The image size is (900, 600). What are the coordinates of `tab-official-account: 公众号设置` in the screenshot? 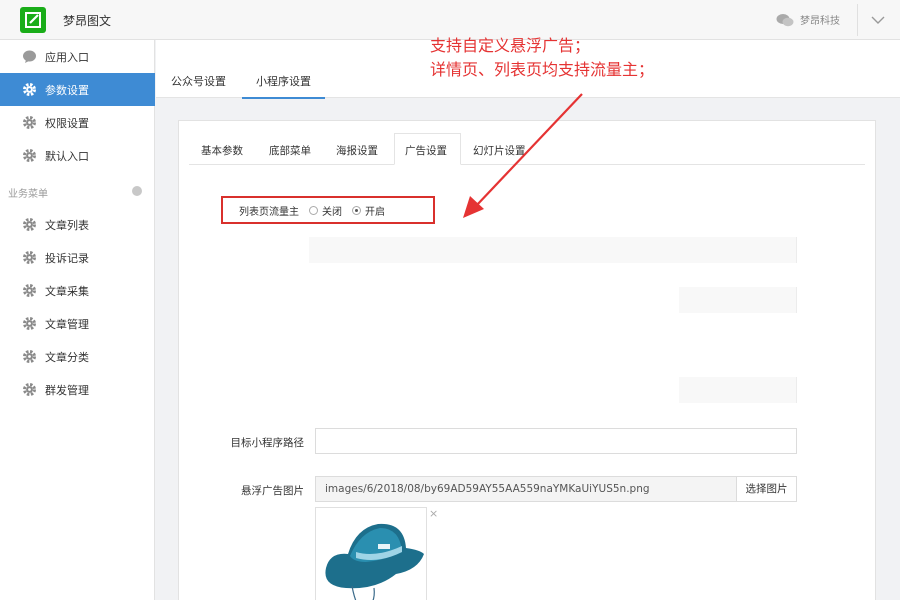 It's located at (198, 81).